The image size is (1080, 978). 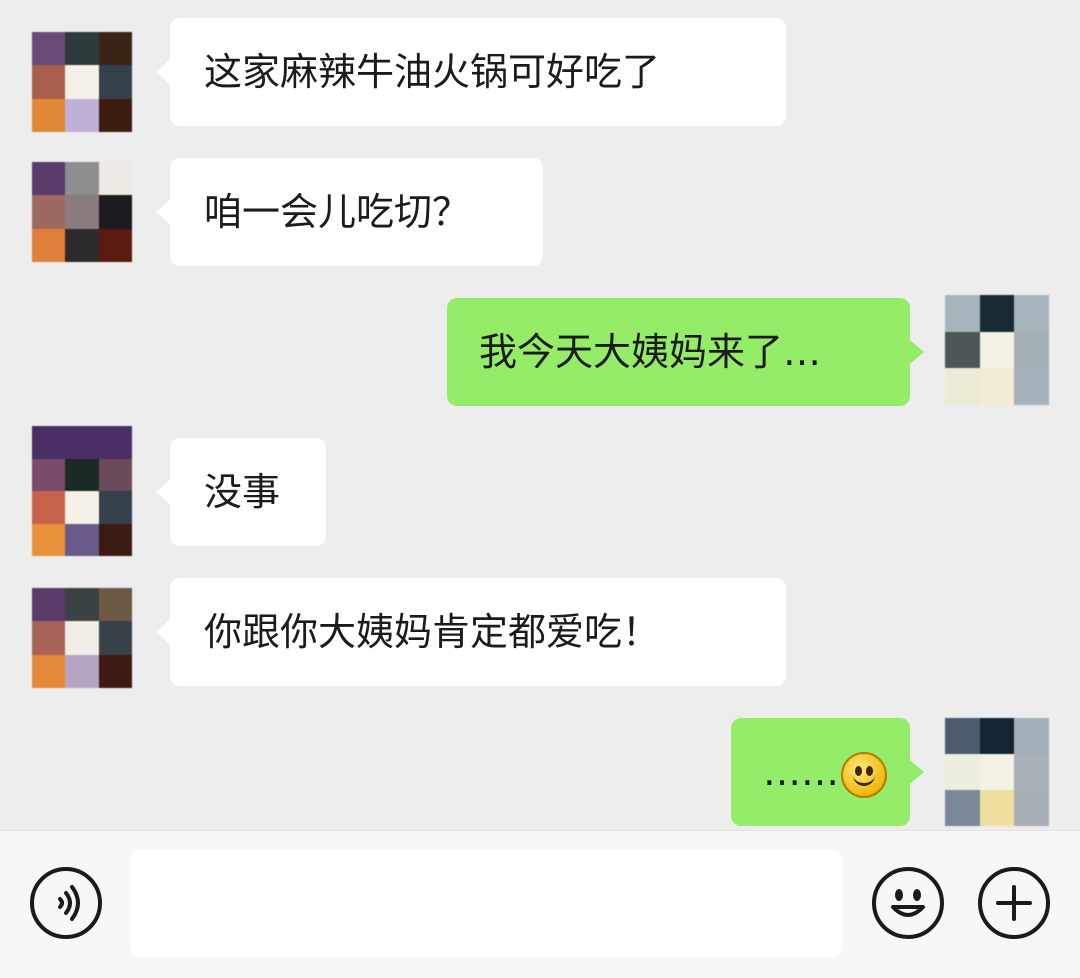 I want to click on voice-icon, so click(x=69, y=903).